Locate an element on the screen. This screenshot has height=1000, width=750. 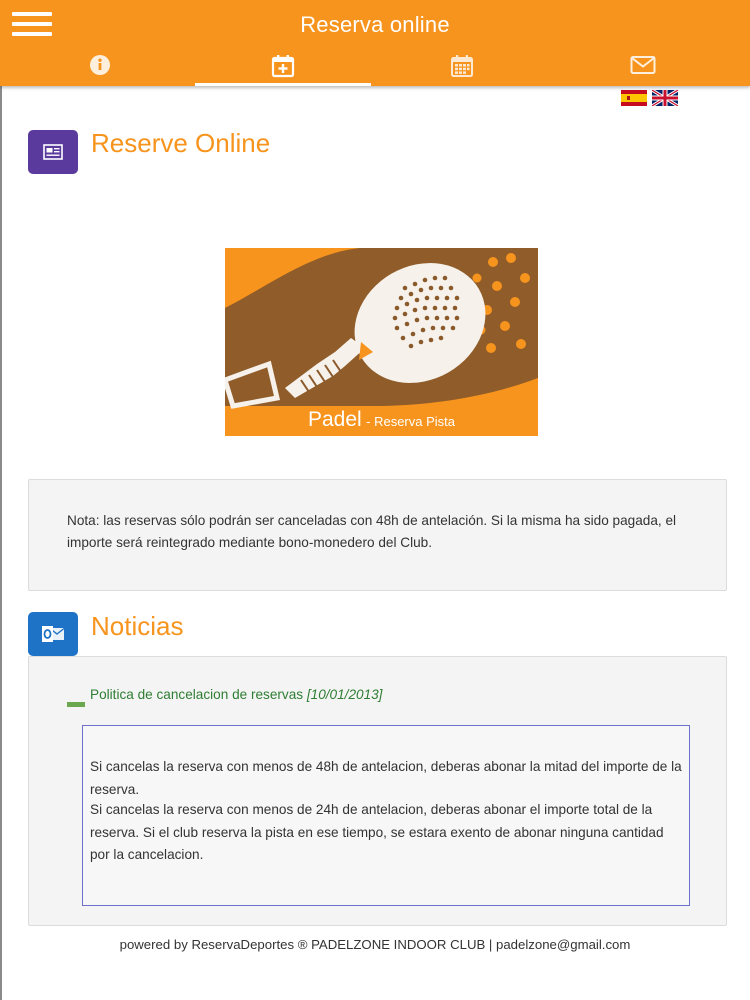
calendar-plus-icon is located at coordinates (283, 66).